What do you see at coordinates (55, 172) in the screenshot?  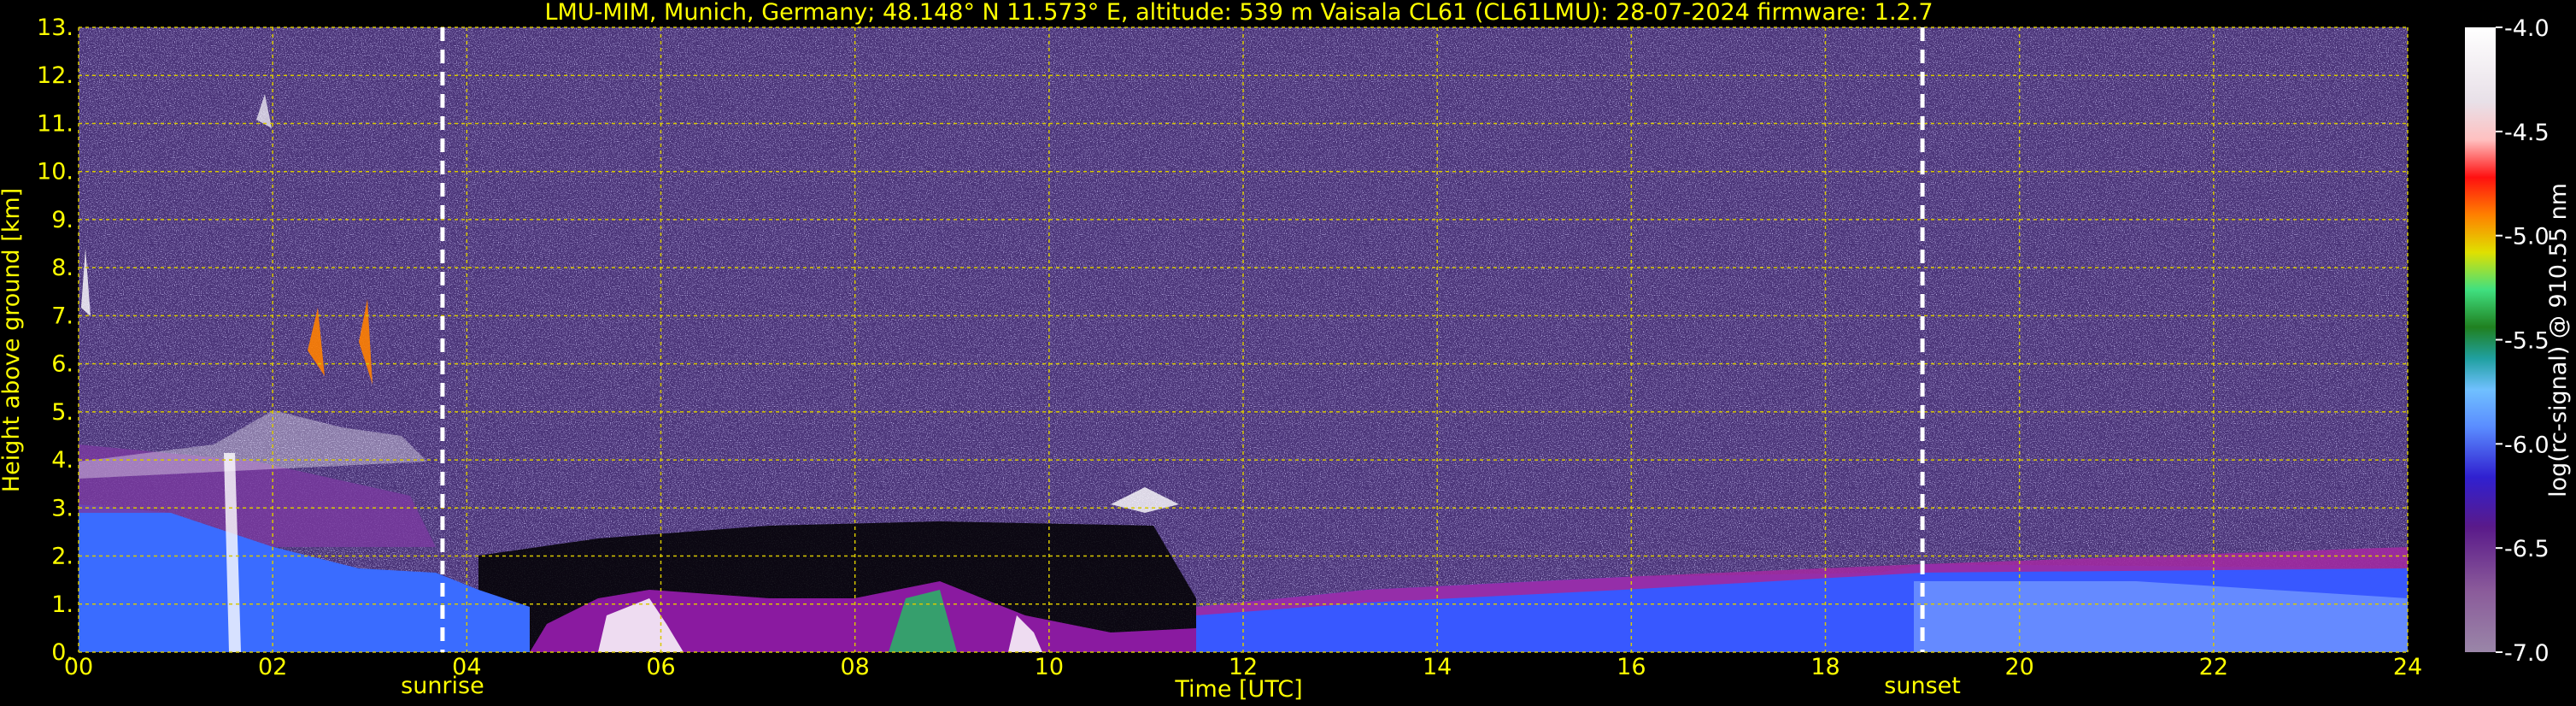 I see `y-tick-label: 10.` at bounding box center [55, 172].